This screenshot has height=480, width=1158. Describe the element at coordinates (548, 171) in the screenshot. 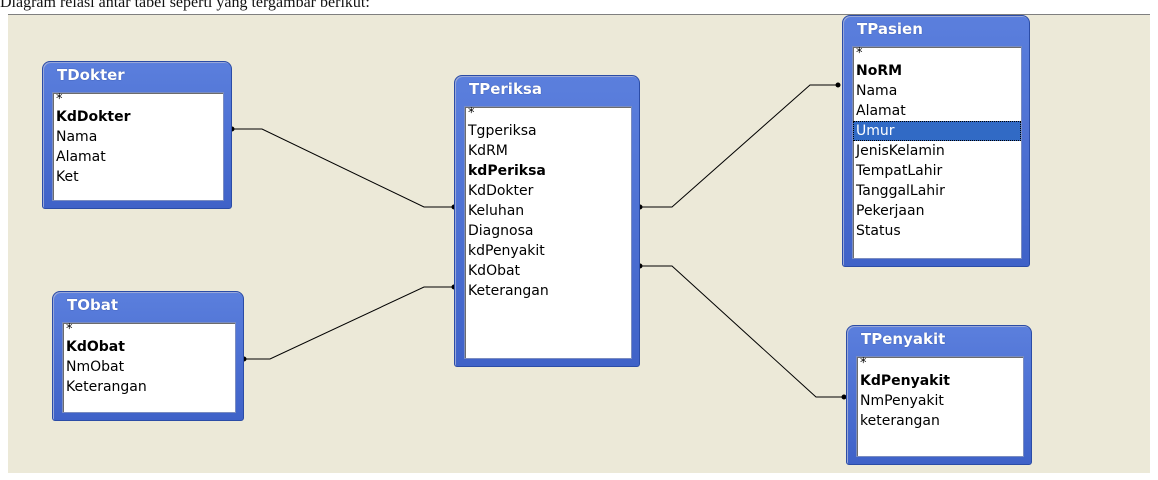

I see `field-tperiksa-kdperiksa: kdPeriksa` at that location.